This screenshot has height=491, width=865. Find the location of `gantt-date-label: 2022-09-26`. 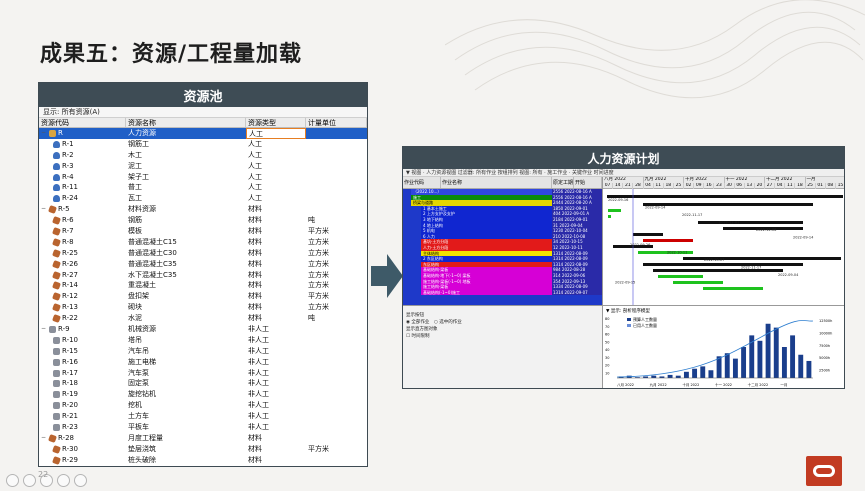

gantt-date-label: 2022-09-26 is located at coordinates (640, 245).